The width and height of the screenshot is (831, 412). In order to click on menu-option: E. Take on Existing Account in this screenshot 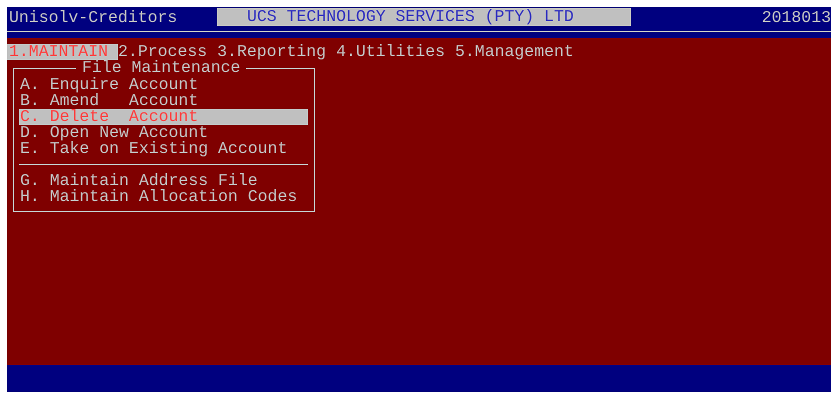, I will do `click(163, 149)`.